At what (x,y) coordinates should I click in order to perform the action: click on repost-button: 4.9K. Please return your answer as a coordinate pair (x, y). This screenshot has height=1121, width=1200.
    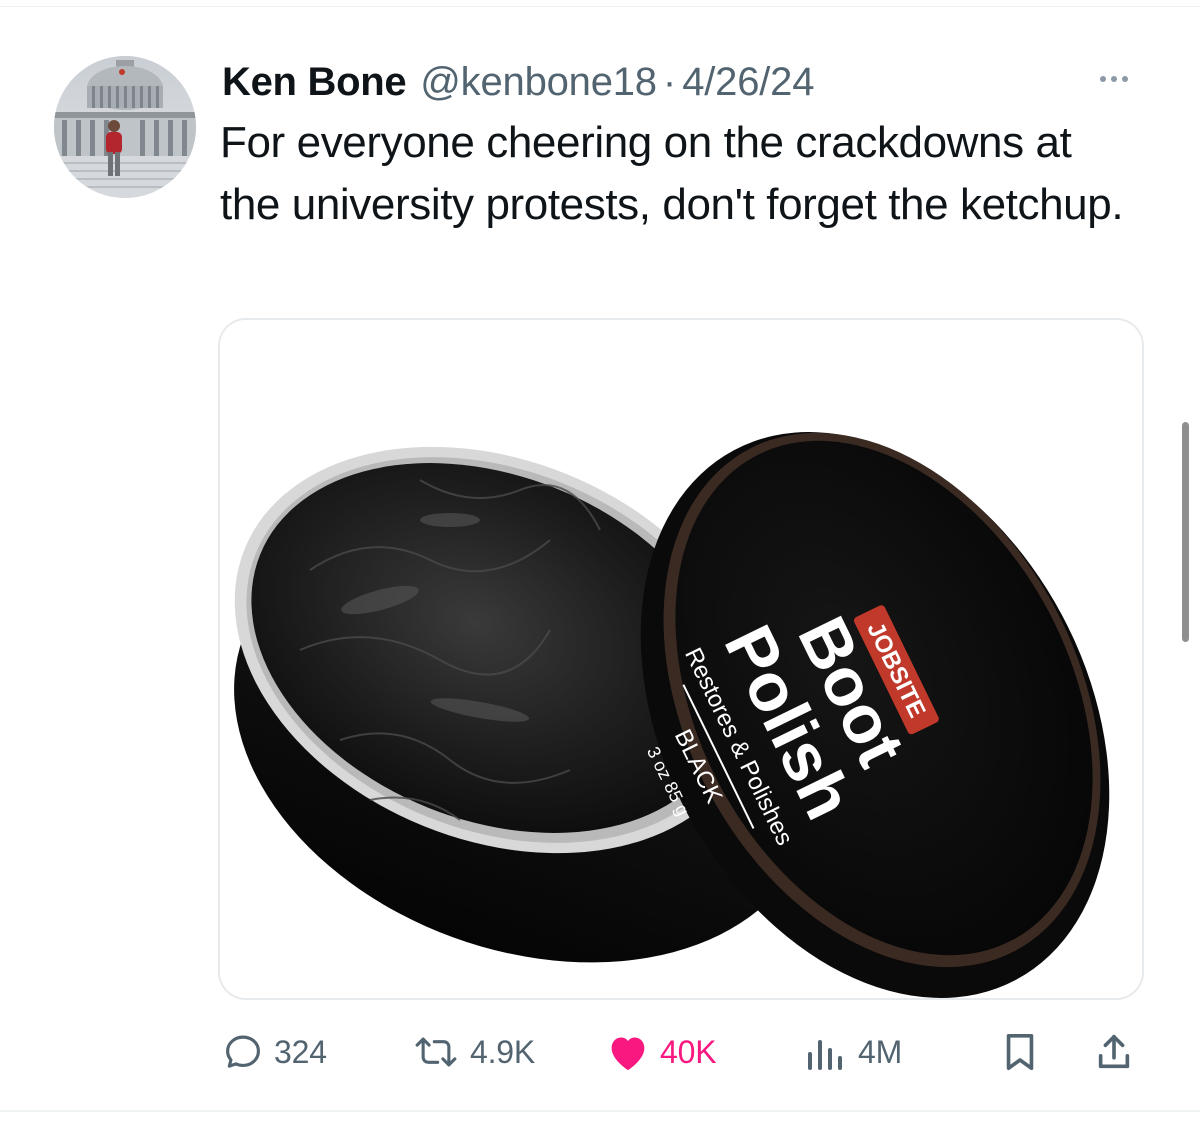
    Looking at the image, I should click on (473, 1052).